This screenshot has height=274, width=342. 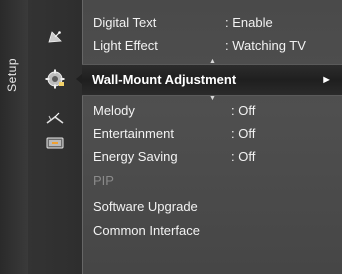 I want to click on satellite-dish-icon, so click(x=55, y=37).